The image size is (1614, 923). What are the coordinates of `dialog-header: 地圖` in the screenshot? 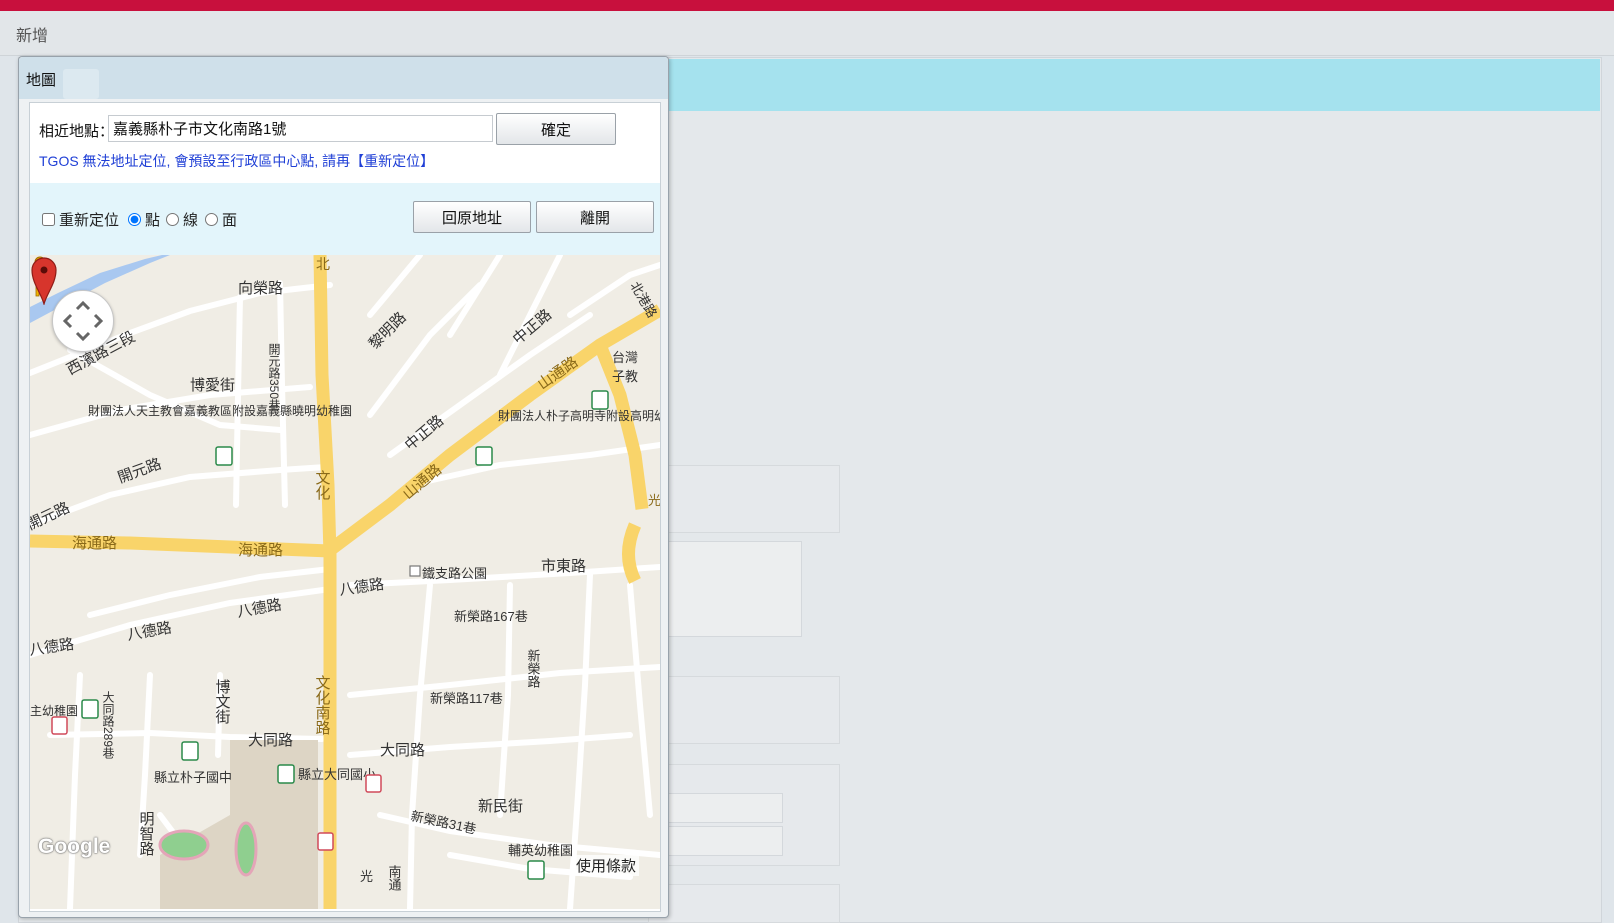 It's located at (343, 78).